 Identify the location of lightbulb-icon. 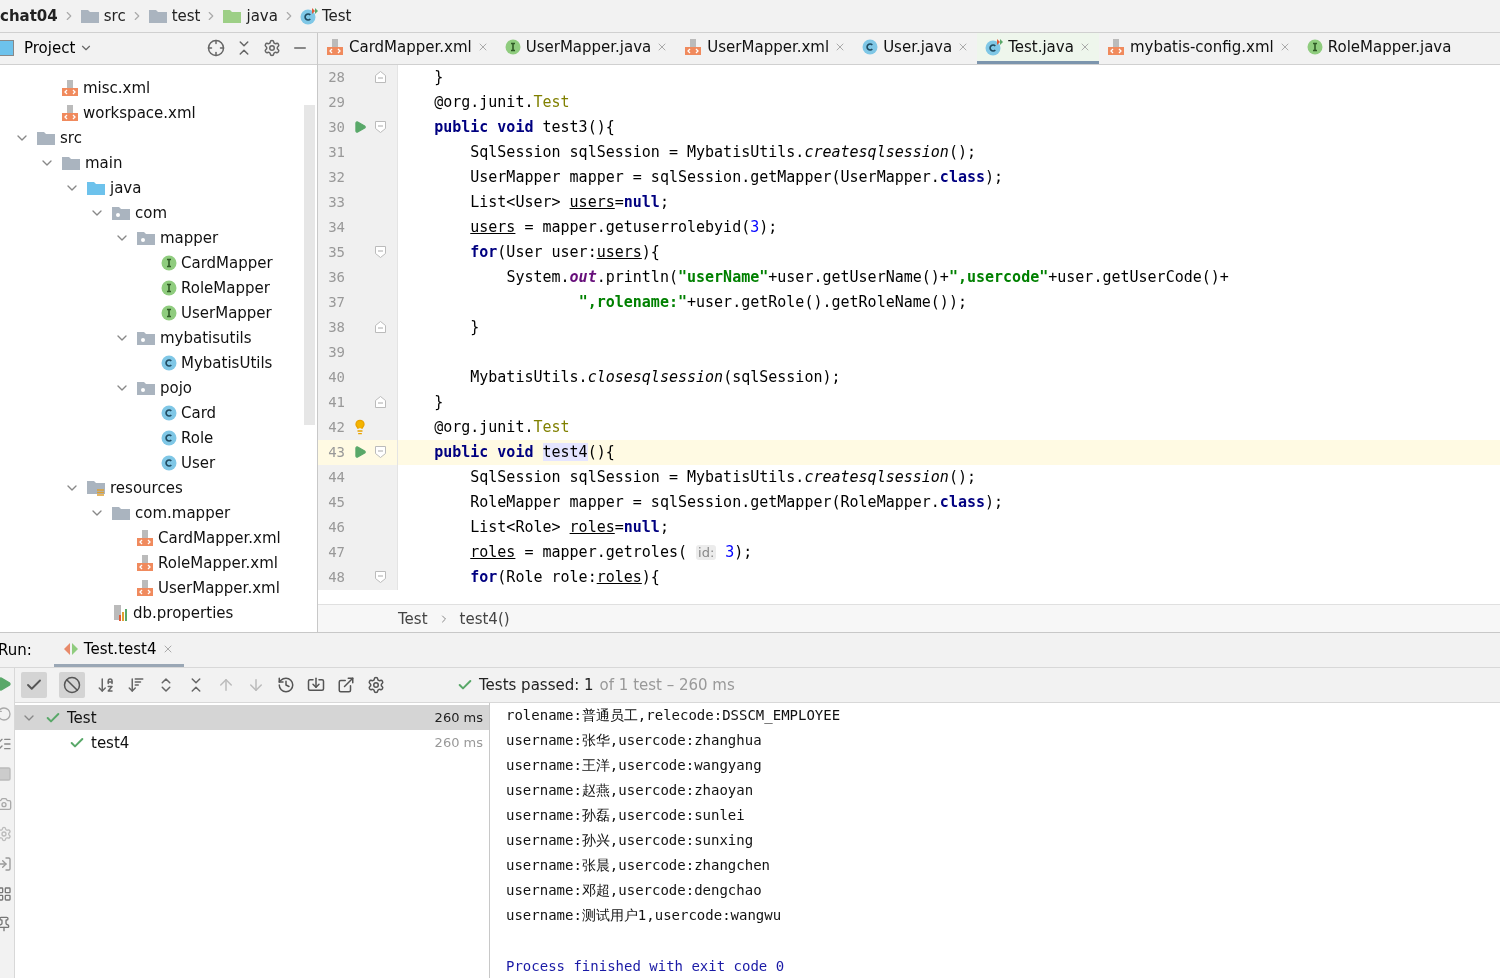
(360, 427).